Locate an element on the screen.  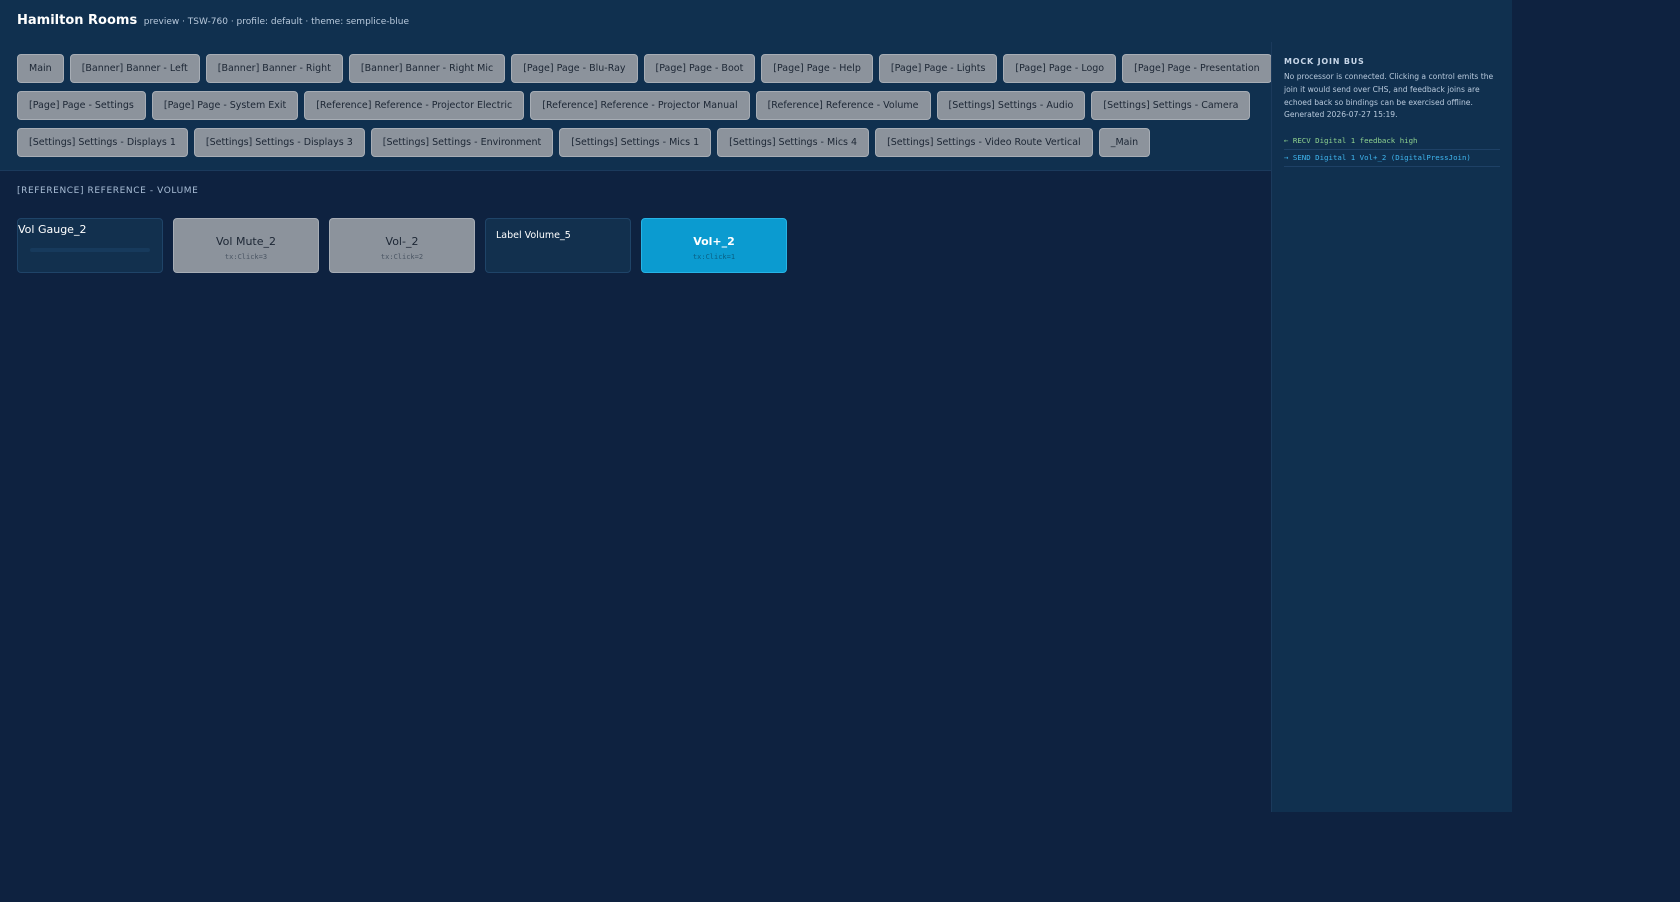
vol-gauge-track is located at coordinates (90, 250).